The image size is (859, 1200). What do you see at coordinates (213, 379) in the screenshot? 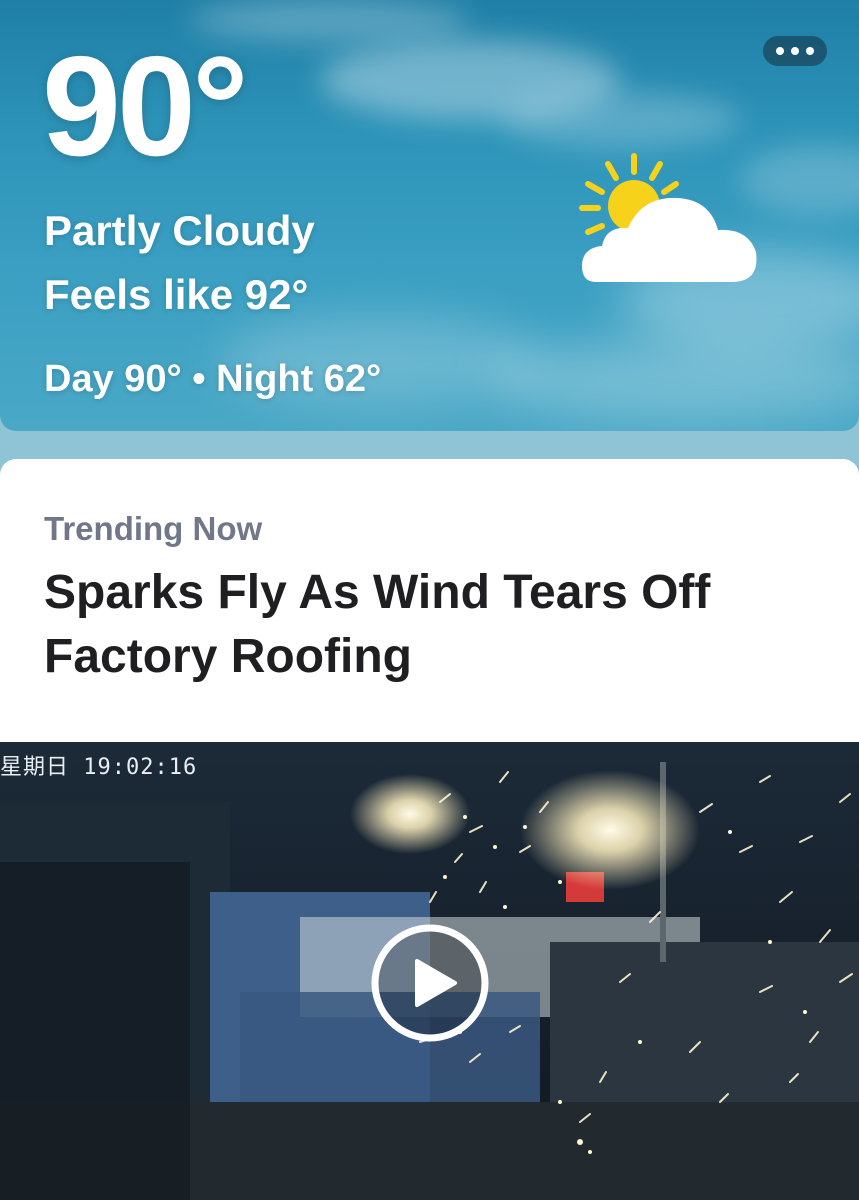
I see `day-night-temperatures: Day 90° • Night 62°` at bounding box center [213, 379].